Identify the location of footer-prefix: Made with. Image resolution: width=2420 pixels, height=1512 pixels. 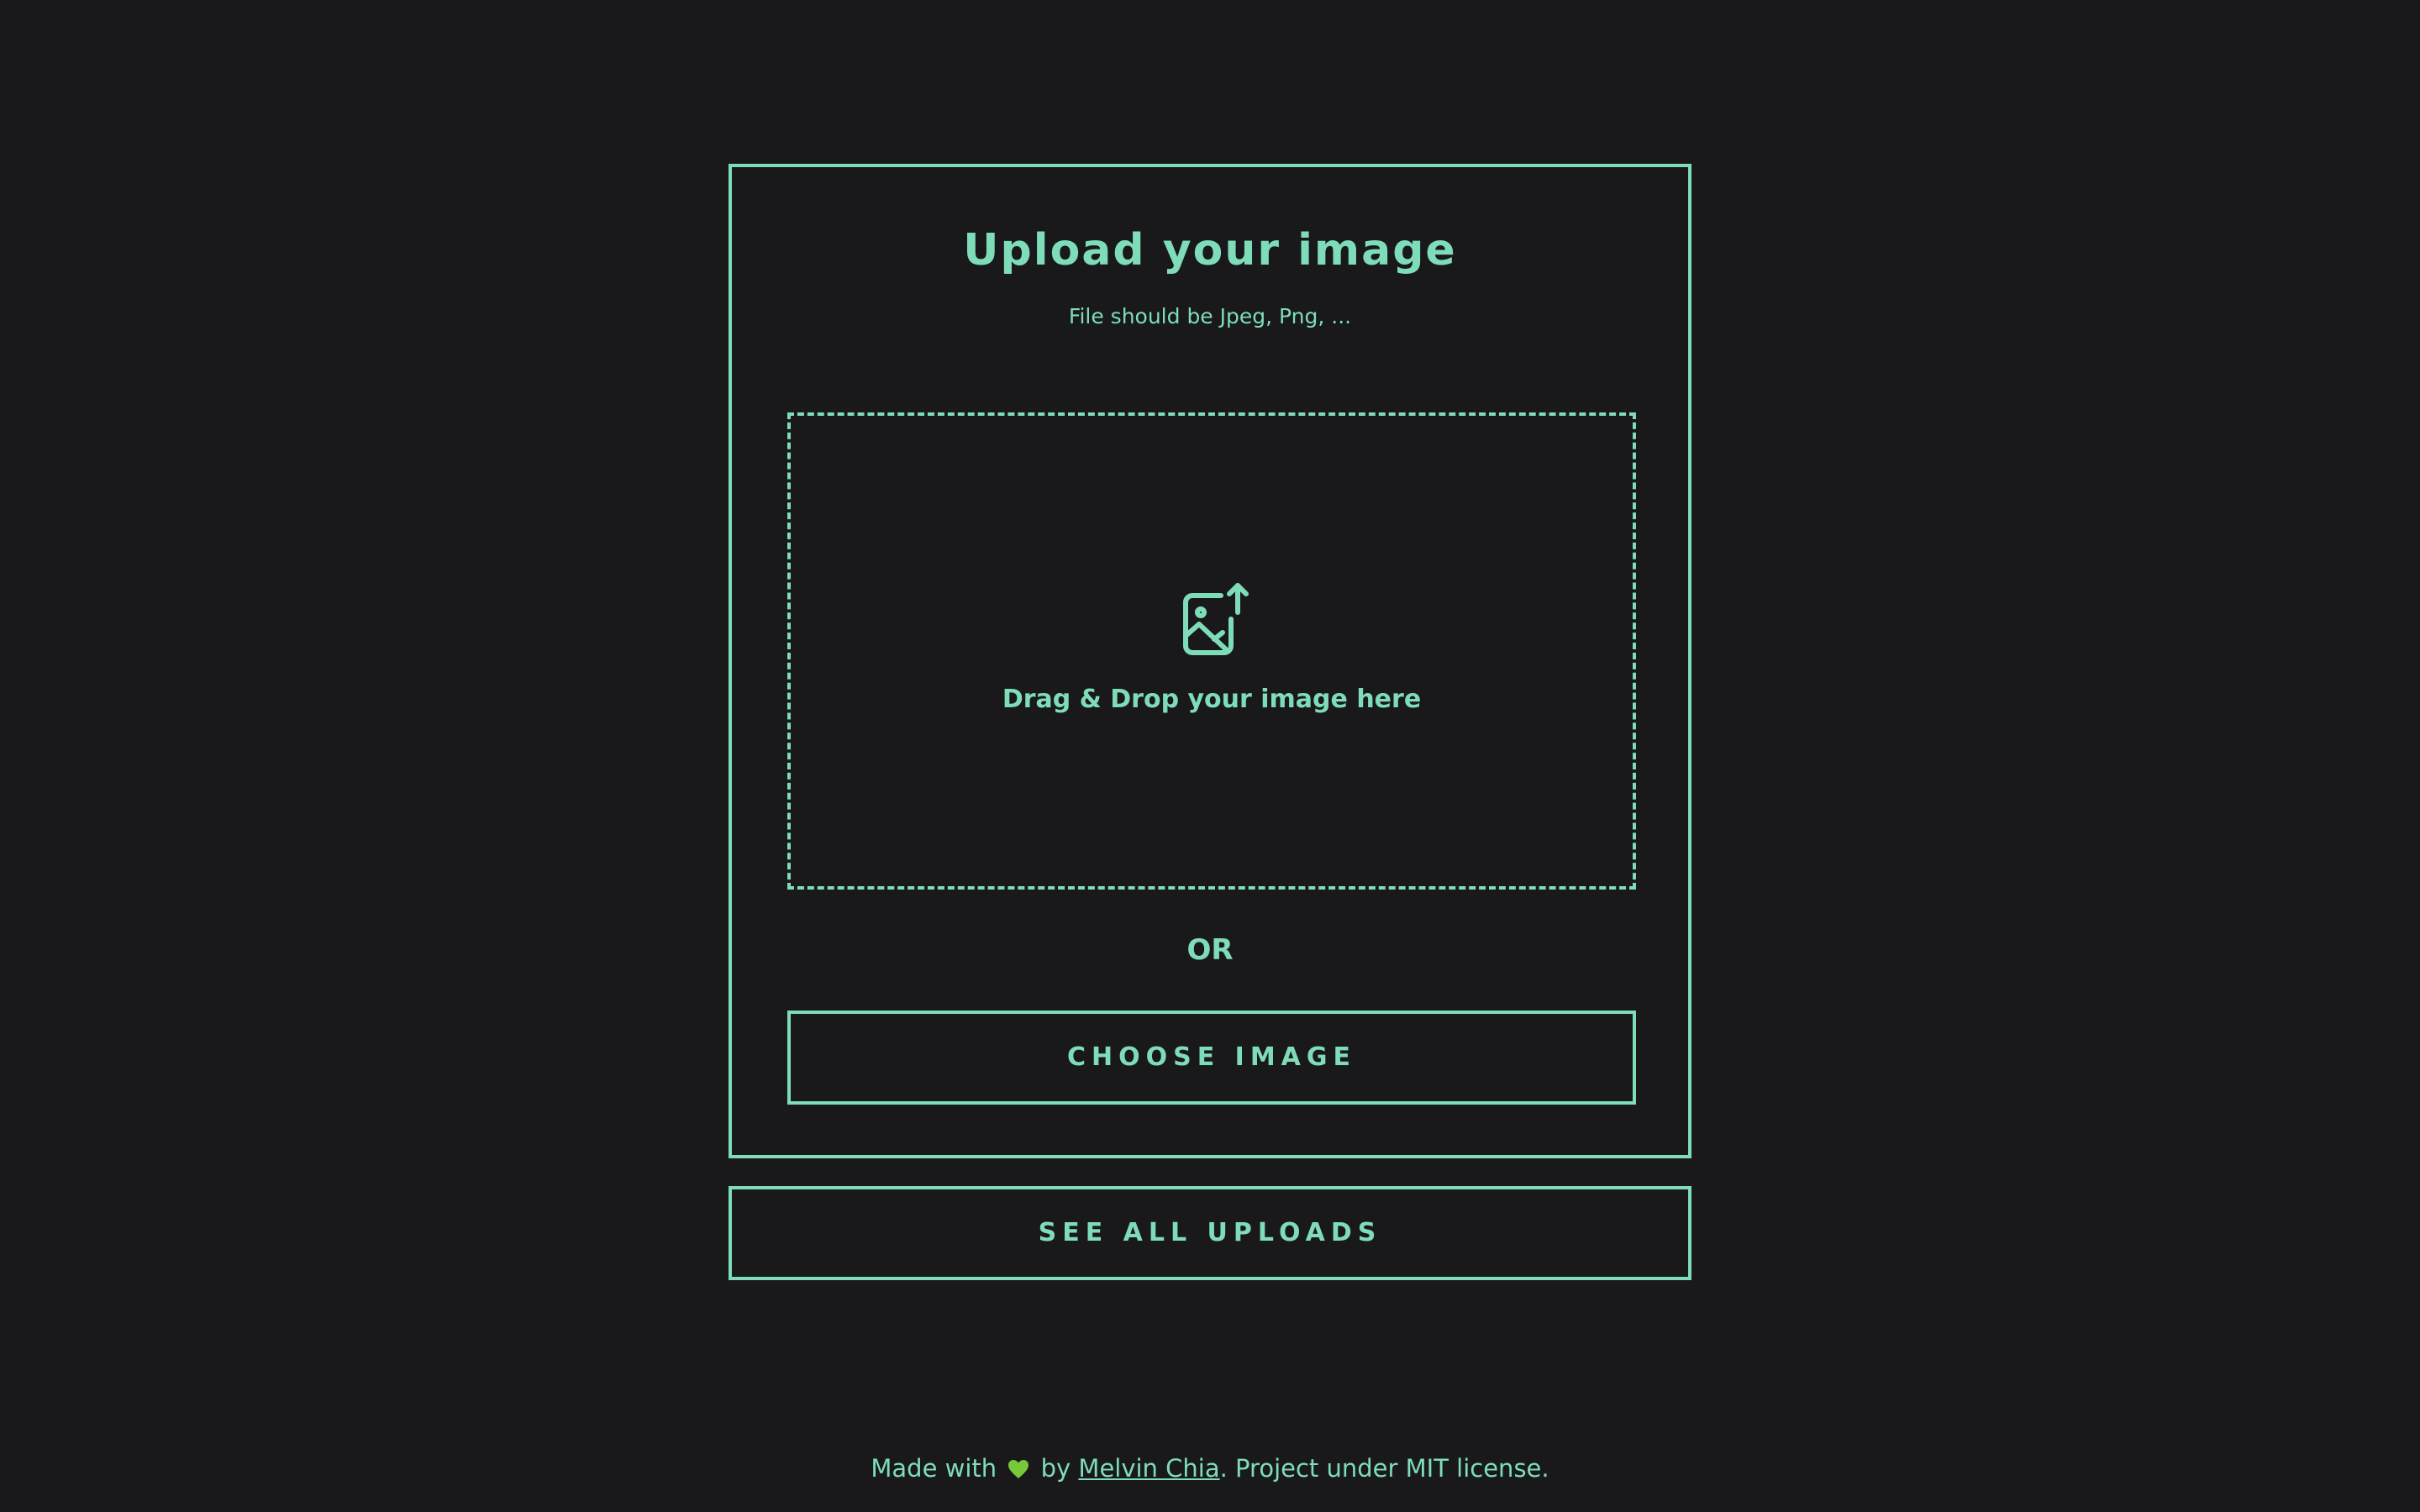
(934, 1468).